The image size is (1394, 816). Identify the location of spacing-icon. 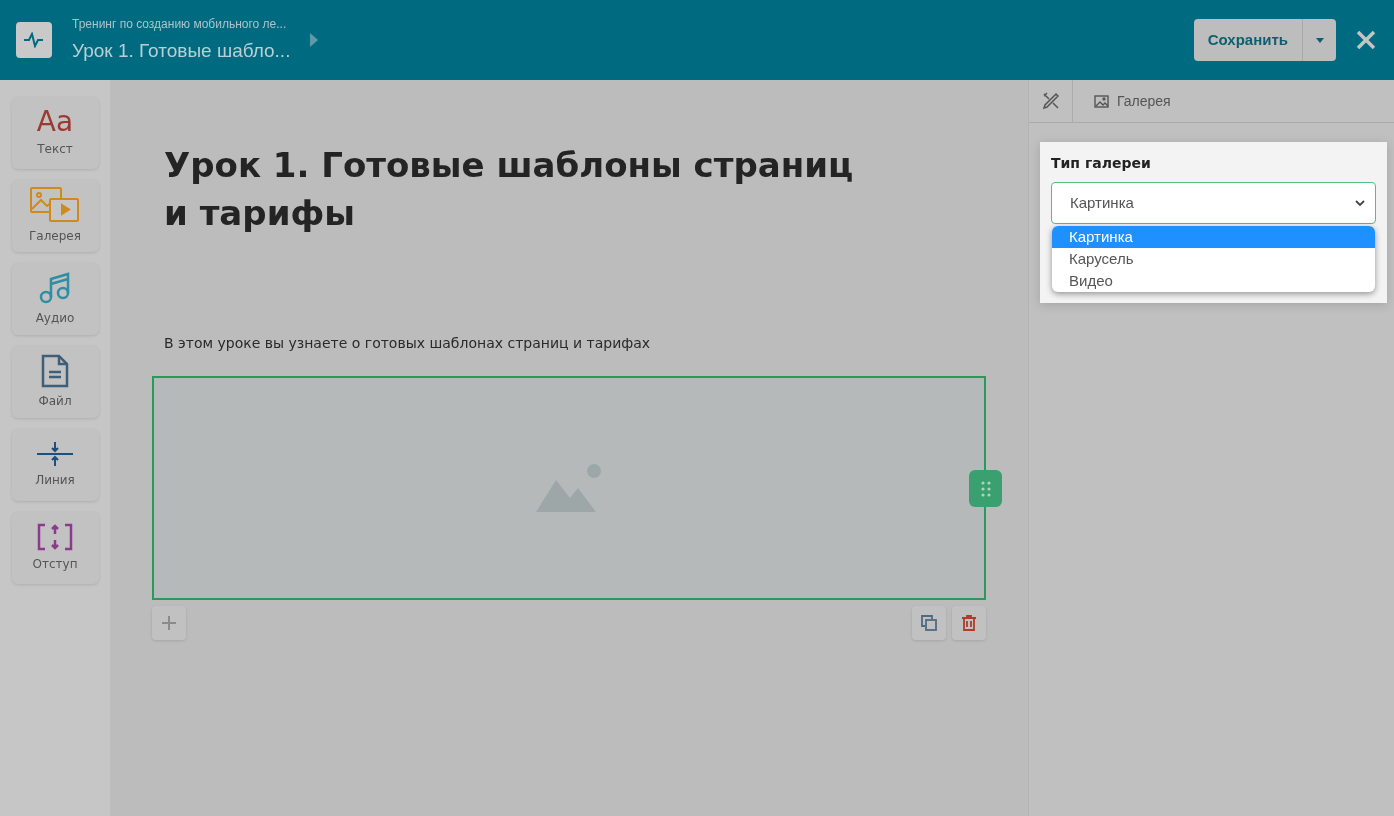
(55, 537).